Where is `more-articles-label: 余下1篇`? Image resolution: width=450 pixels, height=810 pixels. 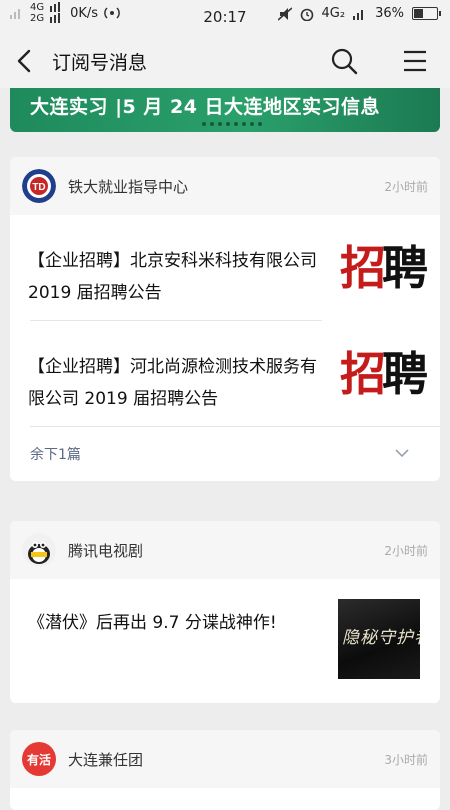 more-articles-label: 余下1篇 is located at coordinates (55, 455).